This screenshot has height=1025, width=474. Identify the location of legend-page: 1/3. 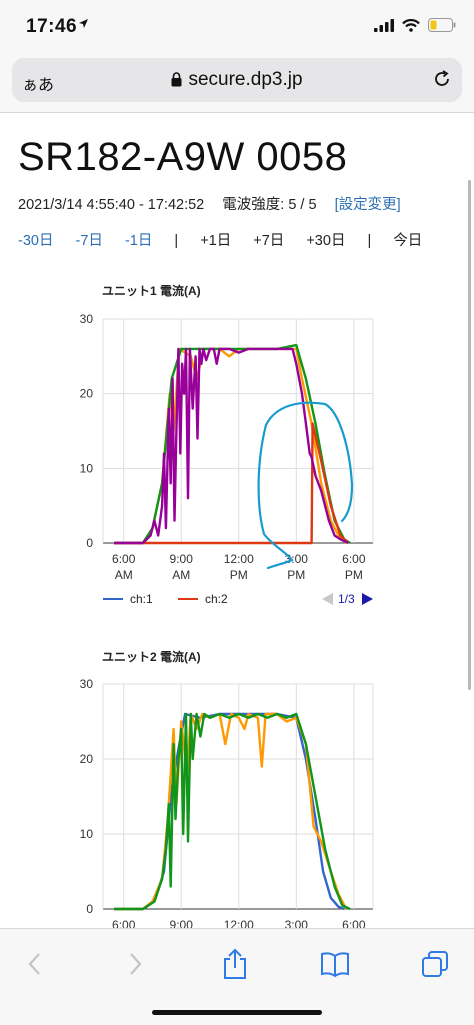
(346, 599).